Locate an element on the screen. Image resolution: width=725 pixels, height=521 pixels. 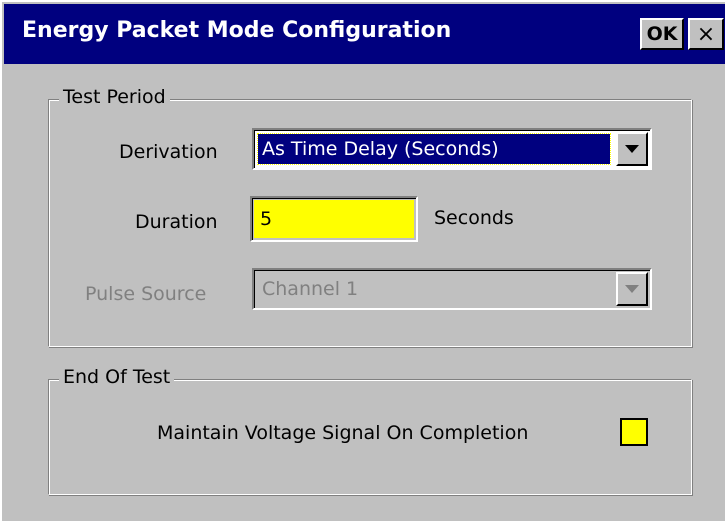
duration-field is located at coordinates (334, 219).